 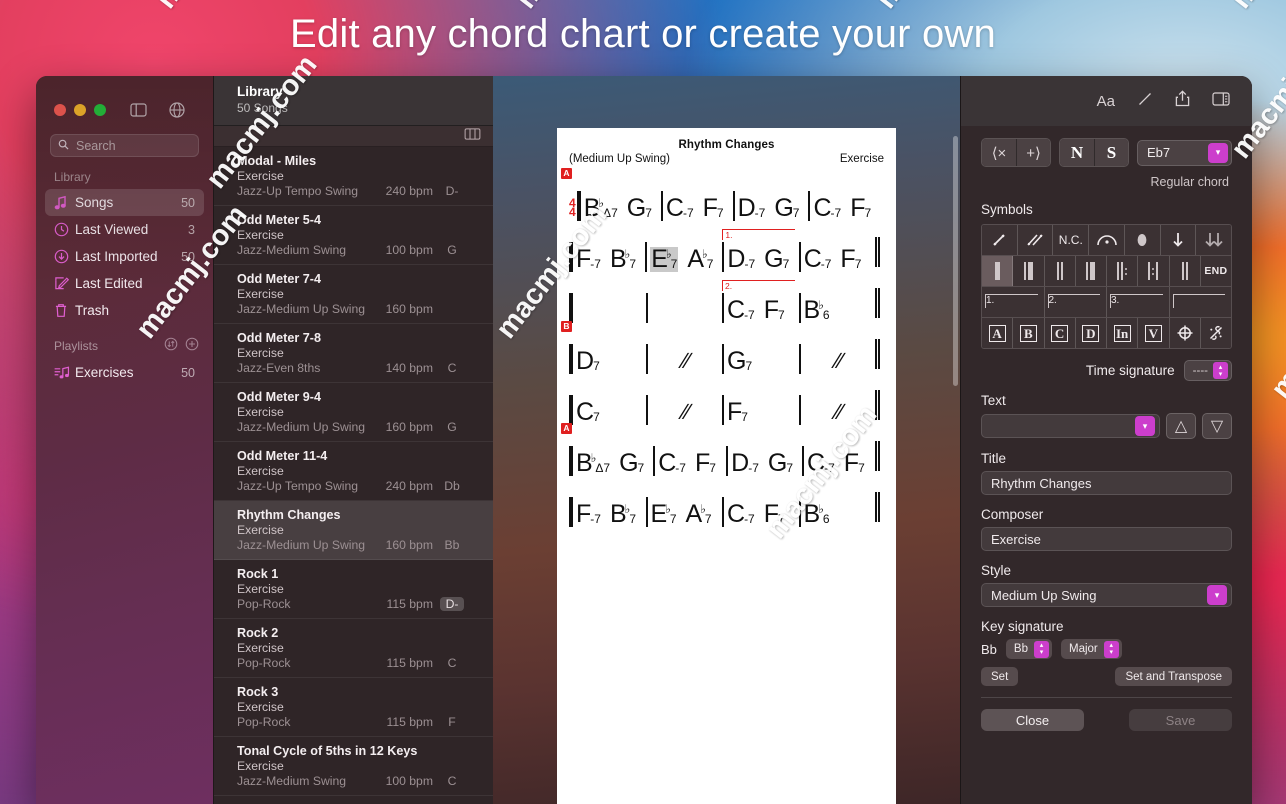 What do you see at coordinates (192, 345) in the screenshot?
I see `add-playlist-icon` at bounding box center [192, 345].